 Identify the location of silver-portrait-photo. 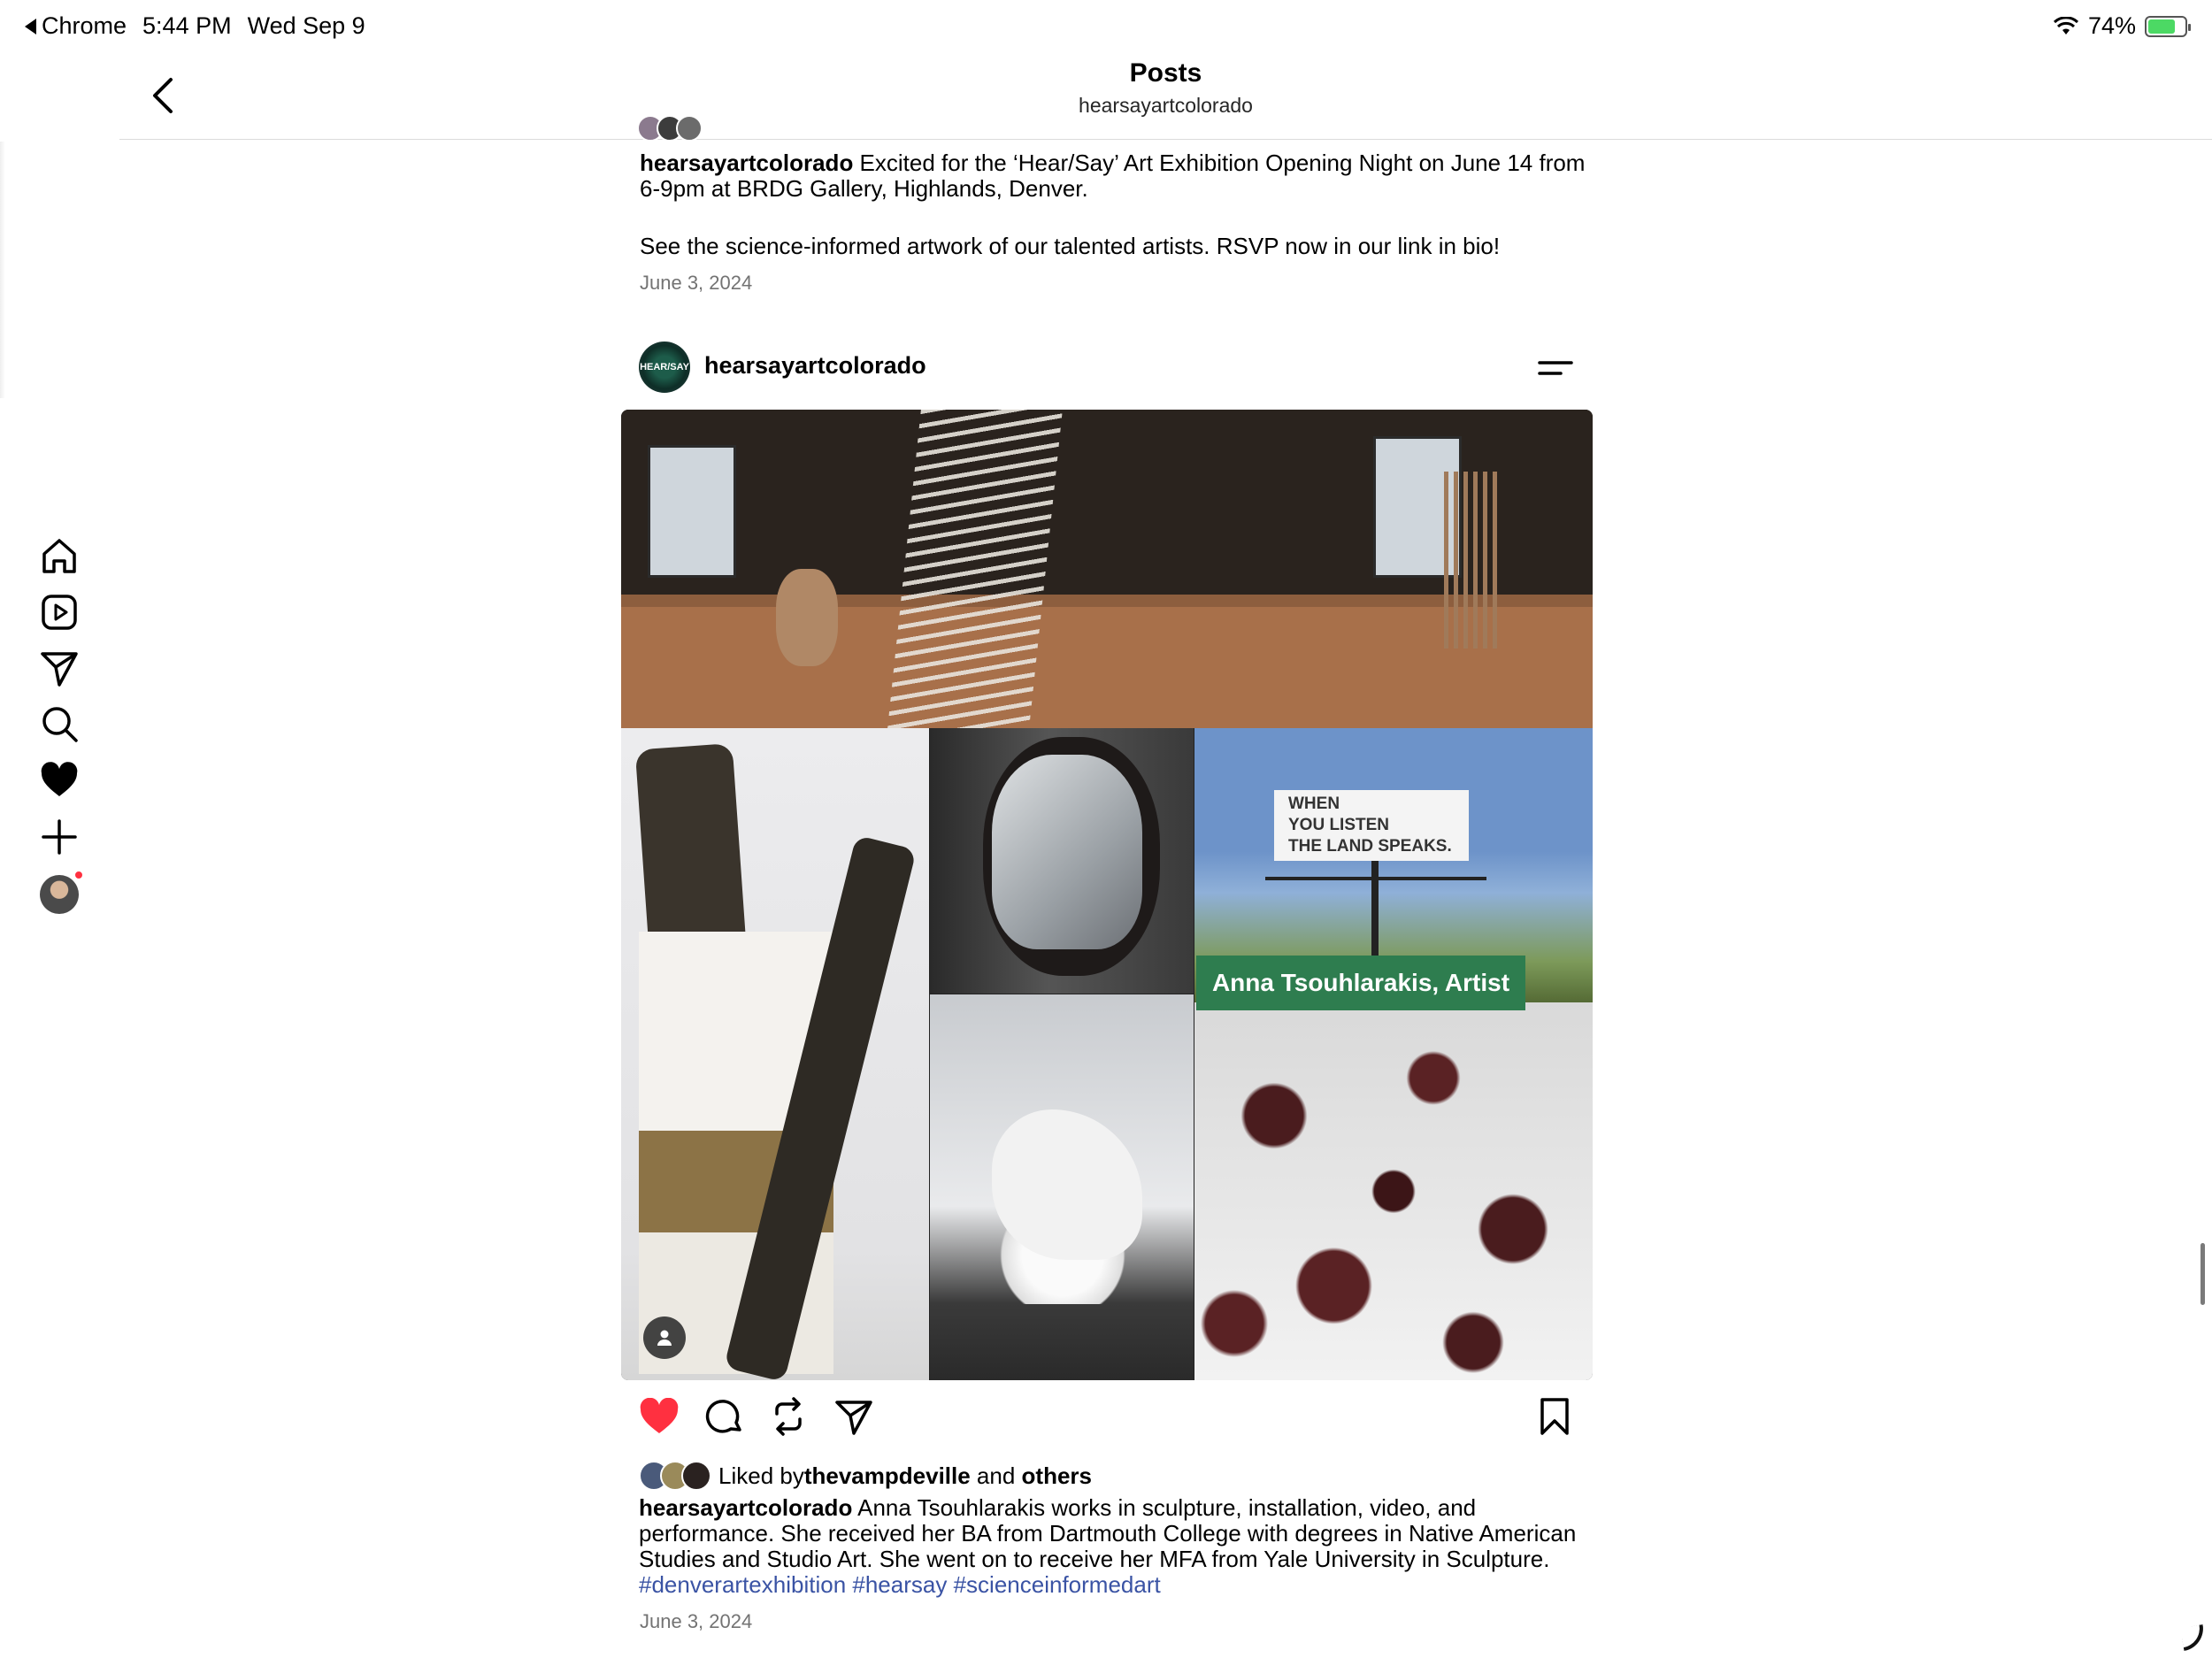
(1062, 861).